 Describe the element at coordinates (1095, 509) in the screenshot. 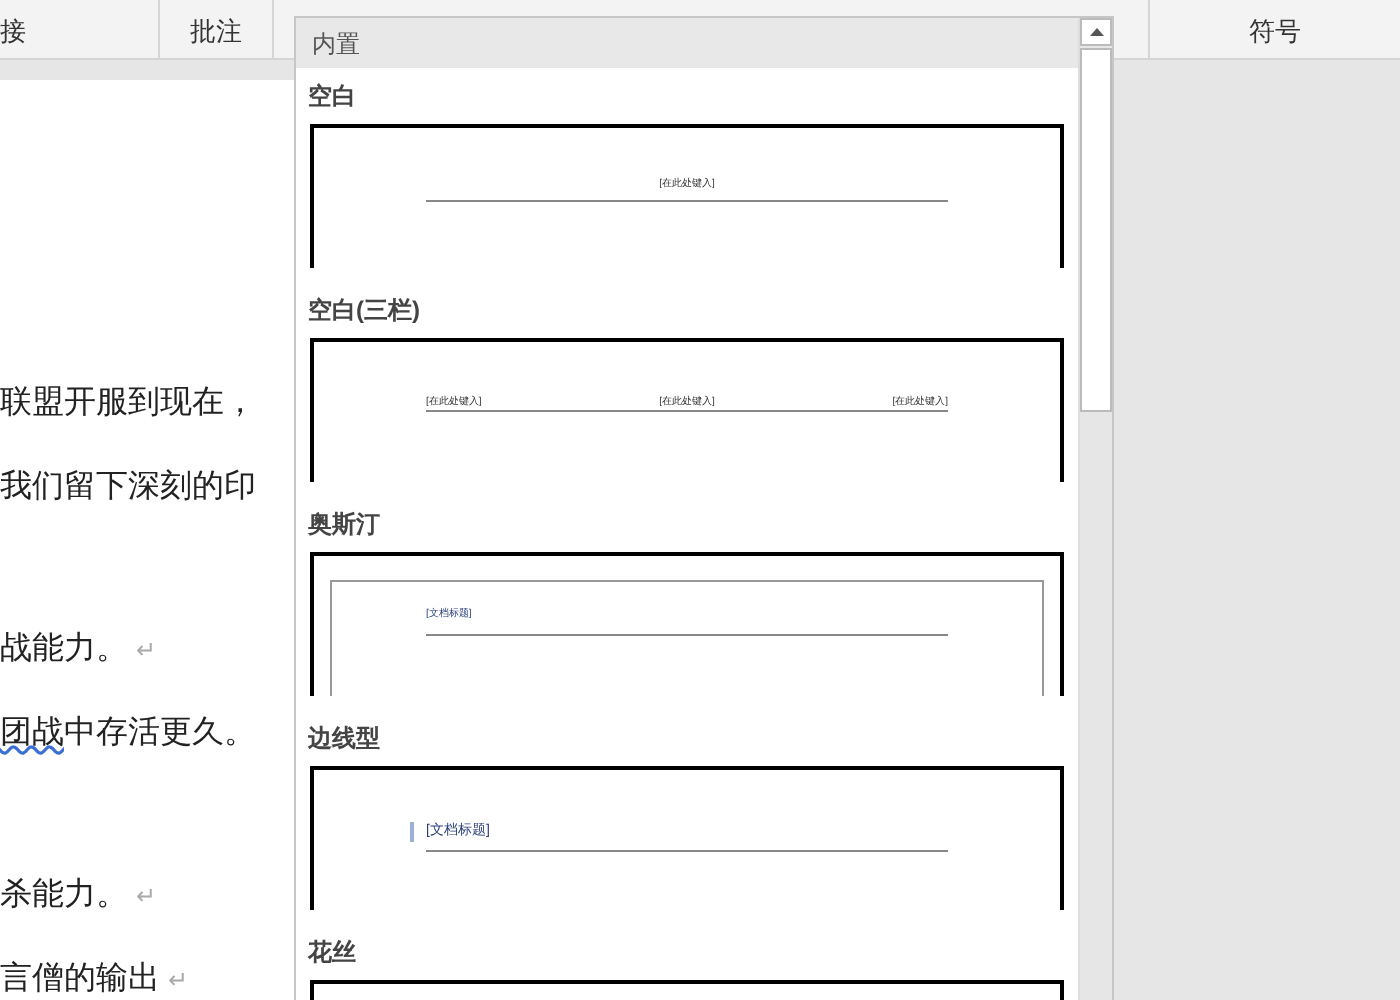

I see `scrollbar` at that location.